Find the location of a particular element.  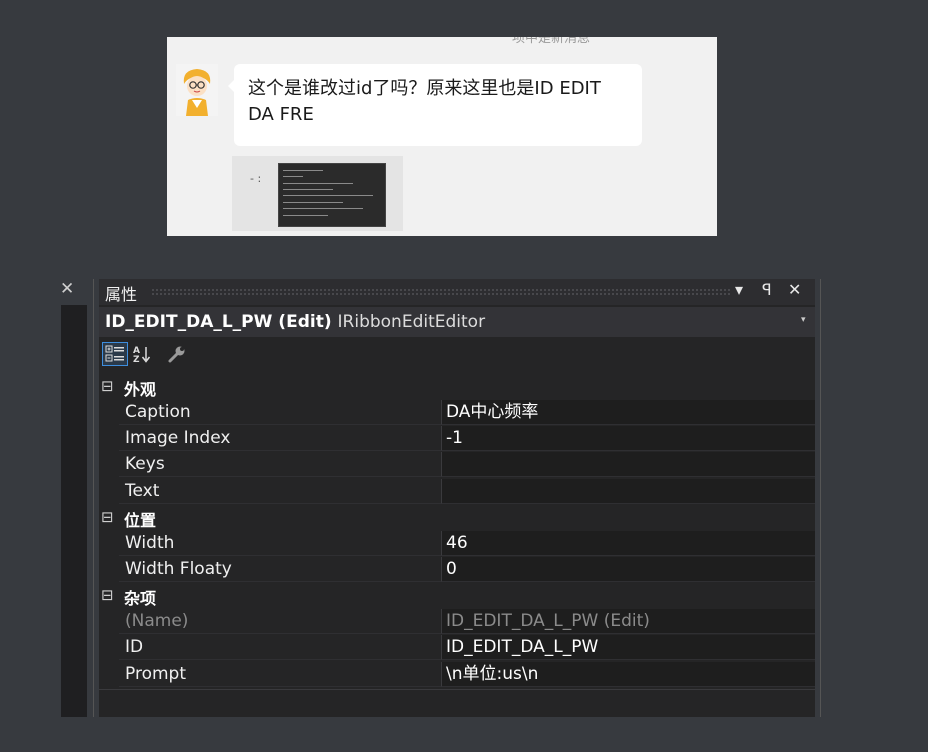

property-value: 46 is located at coordinates (628, 543).